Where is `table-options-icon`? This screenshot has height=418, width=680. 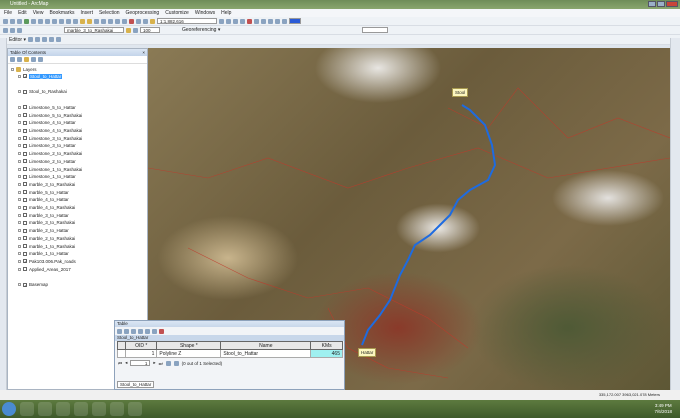 table-options-icon is located at coordinates (119, 331).